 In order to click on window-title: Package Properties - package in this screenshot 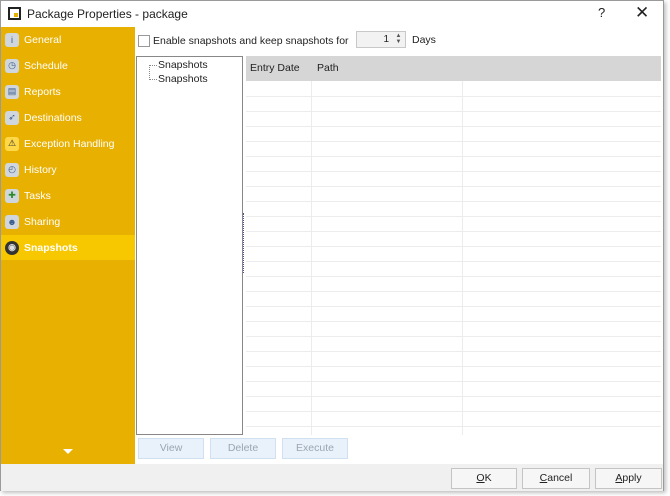, I will do `click(107, 14)`.